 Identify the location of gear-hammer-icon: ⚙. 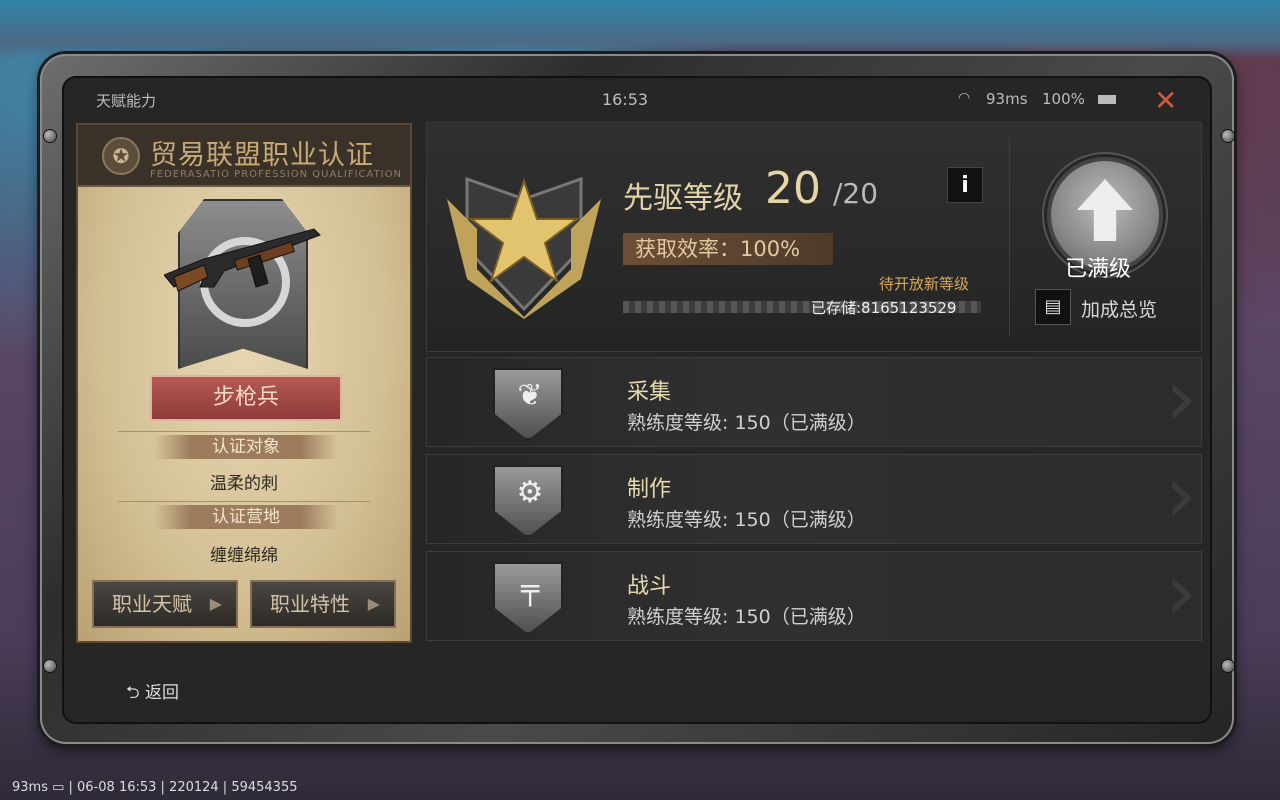
(528, 501).